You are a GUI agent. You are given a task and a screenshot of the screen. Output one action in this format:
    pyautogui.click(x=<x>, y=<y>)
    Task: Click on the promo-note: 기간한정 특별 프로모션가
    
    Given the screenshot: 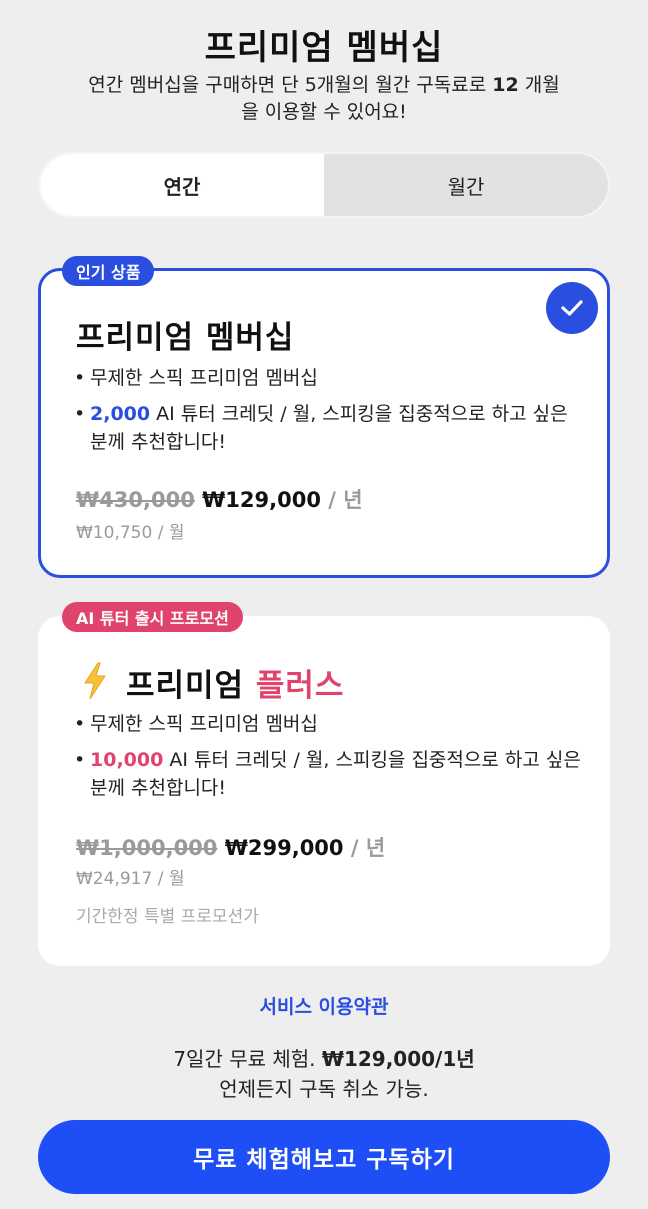 What is the action you would take?
    pyautogui.click(x=167, y=917)
    